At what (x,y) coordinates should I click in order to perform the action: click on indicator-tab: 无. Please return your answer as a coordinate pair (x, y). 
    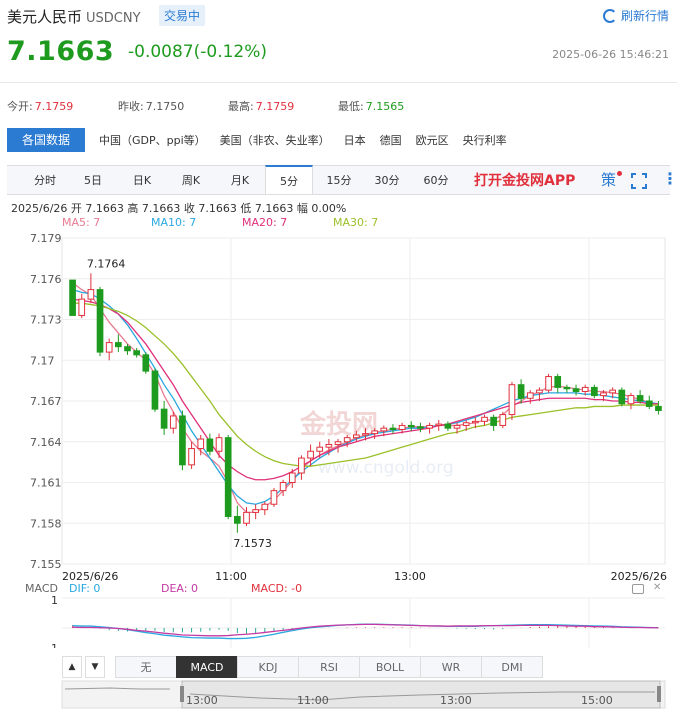
    Looking at the image, I should click on (146, 667).